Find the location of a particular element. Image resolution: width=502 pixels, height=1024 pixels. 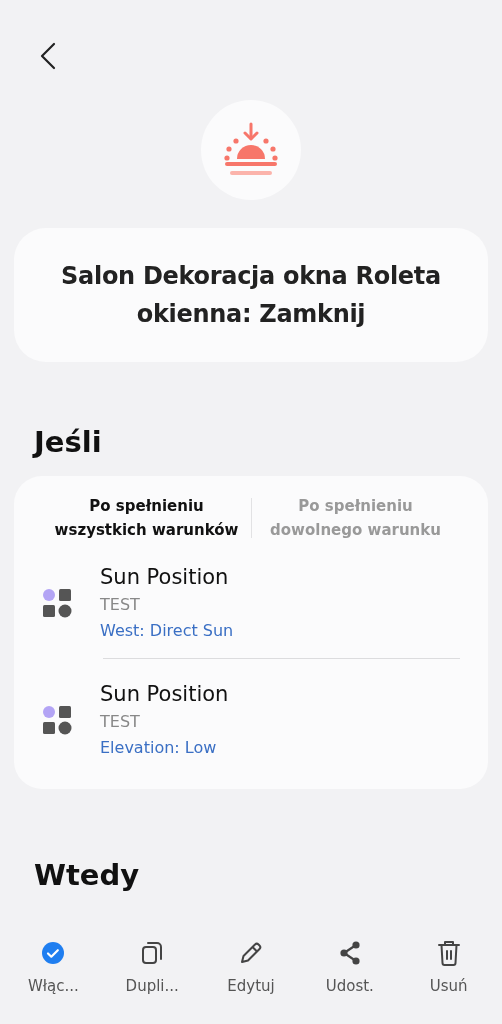

section-heading: Jeśli is located at coordinates (67, 442).